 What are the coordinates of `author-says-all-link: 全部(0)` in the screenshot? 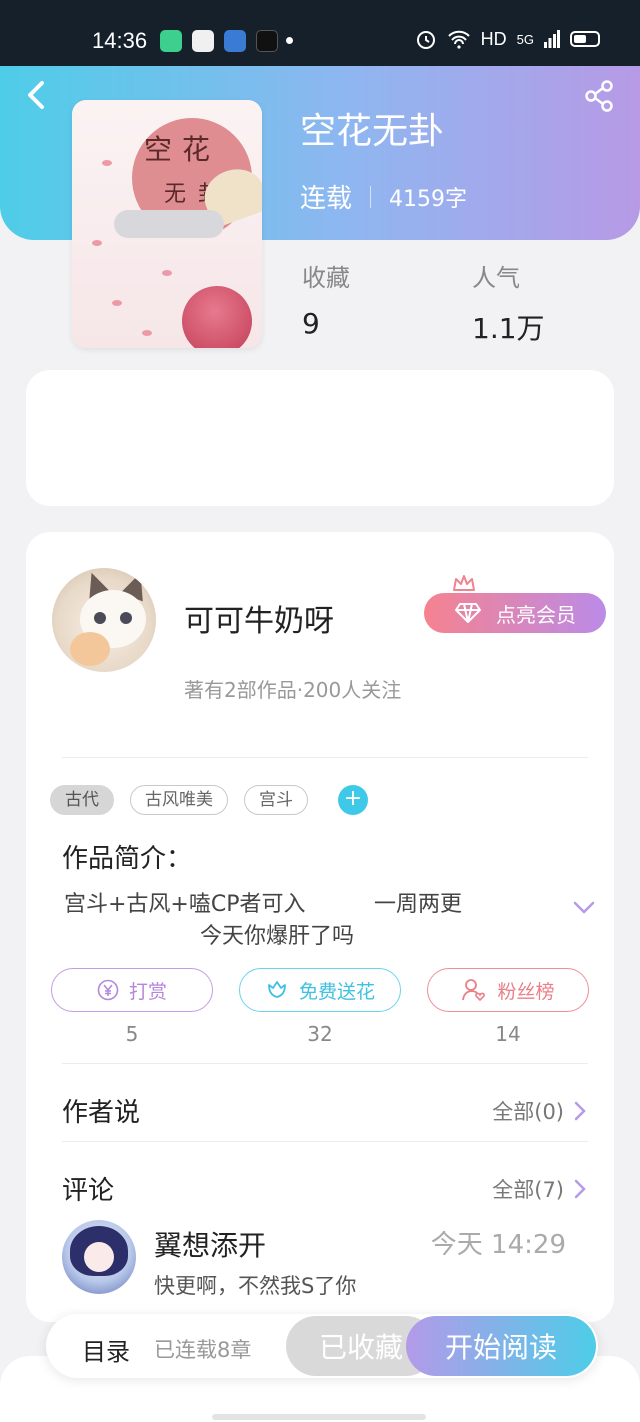 It's located at (539, 1111).